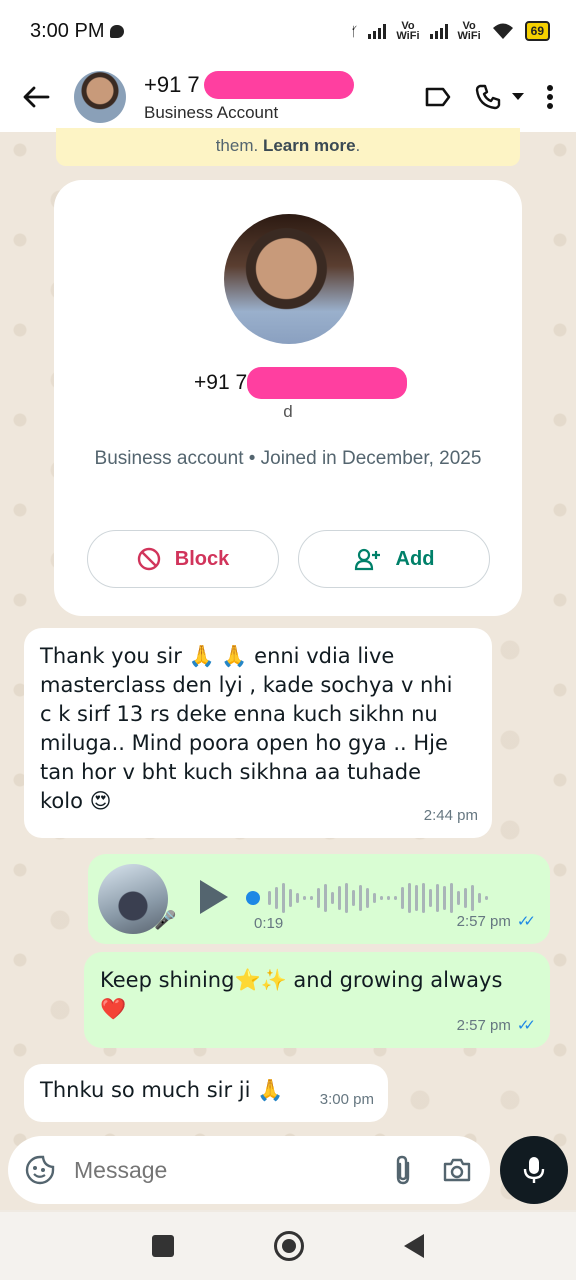 The width and height of the screenshot is (576, 1280). What do you see at coordinates (289, 279) in the screenshot?
I see `profile-photo` at bounding box center [289, 279].